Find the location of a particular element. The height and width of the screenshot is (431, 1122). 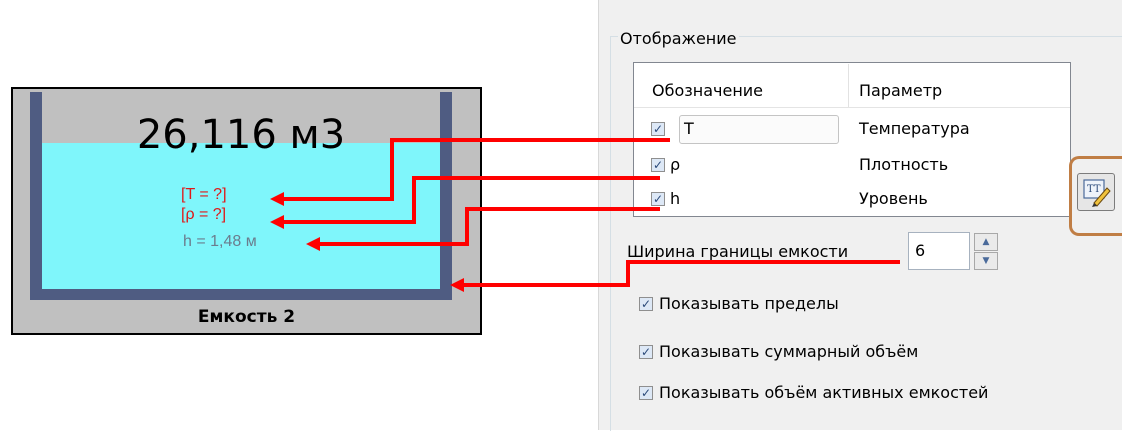

arrowhead-density is located at coordinates (277, 222).